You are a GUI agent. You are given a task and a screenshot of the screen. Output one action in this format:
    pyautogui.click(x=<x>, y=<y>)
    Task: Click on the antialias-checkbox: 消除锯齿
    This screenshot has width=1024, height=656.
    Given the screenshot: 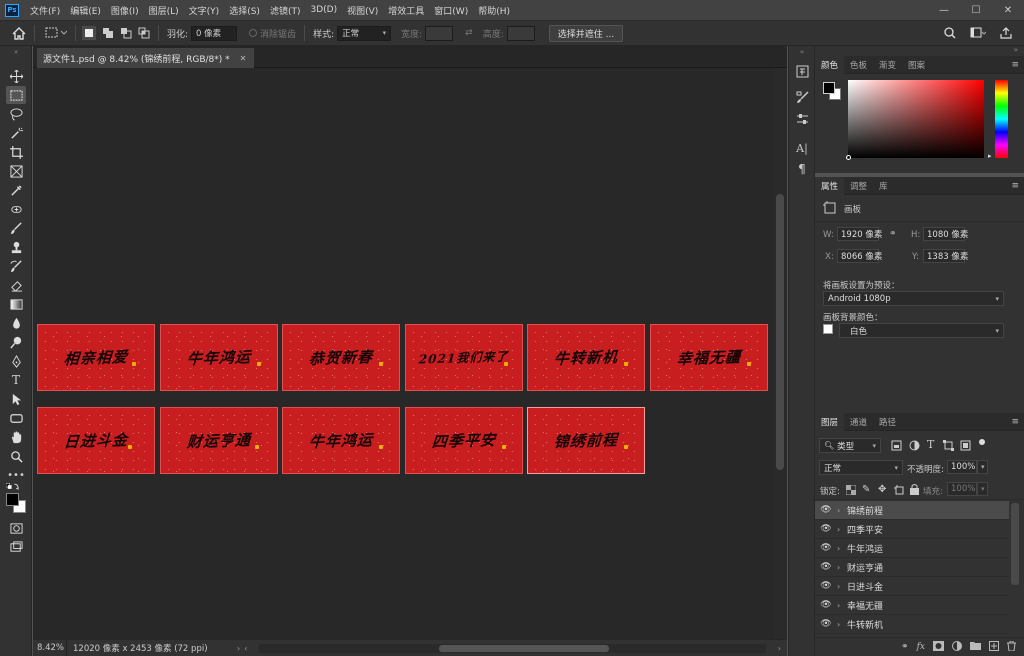 What is the action you would take?
    pyautogui.click(x=272, y=33)
    